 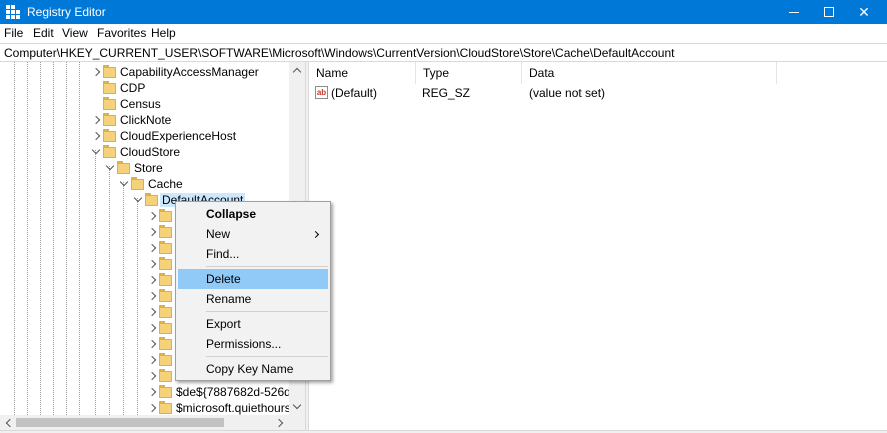 I want to click on context-menu-new: New, so click(x=253, y=234).